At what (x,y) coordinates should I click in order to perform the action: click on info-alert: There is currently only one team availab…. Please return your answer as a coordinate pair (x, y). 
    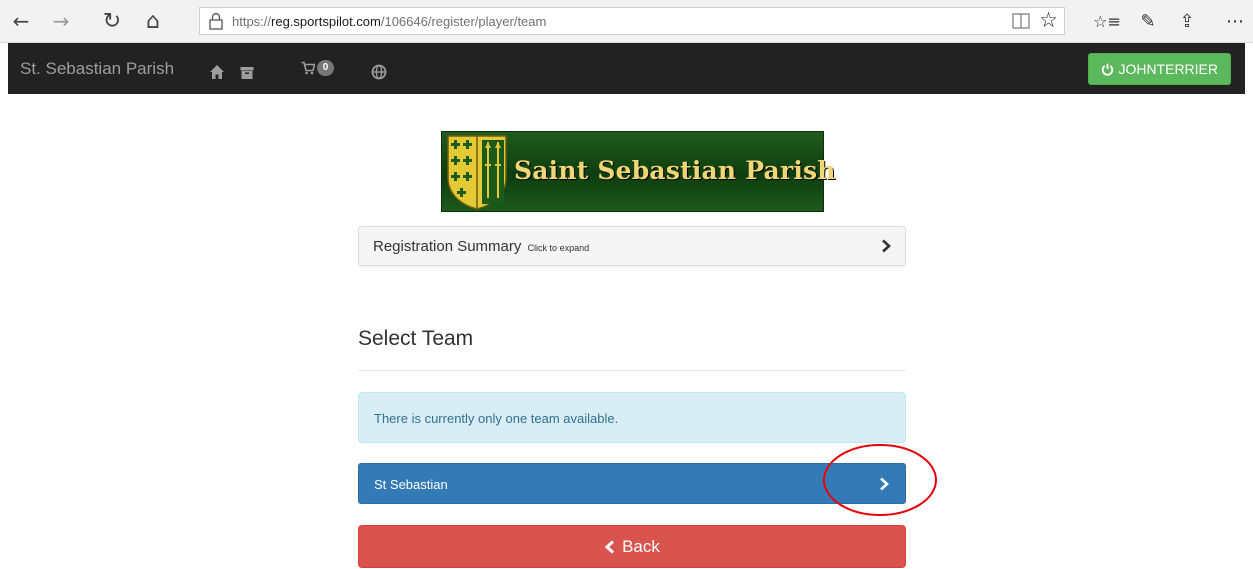
    Looking at the image, I should click on (632, 417).